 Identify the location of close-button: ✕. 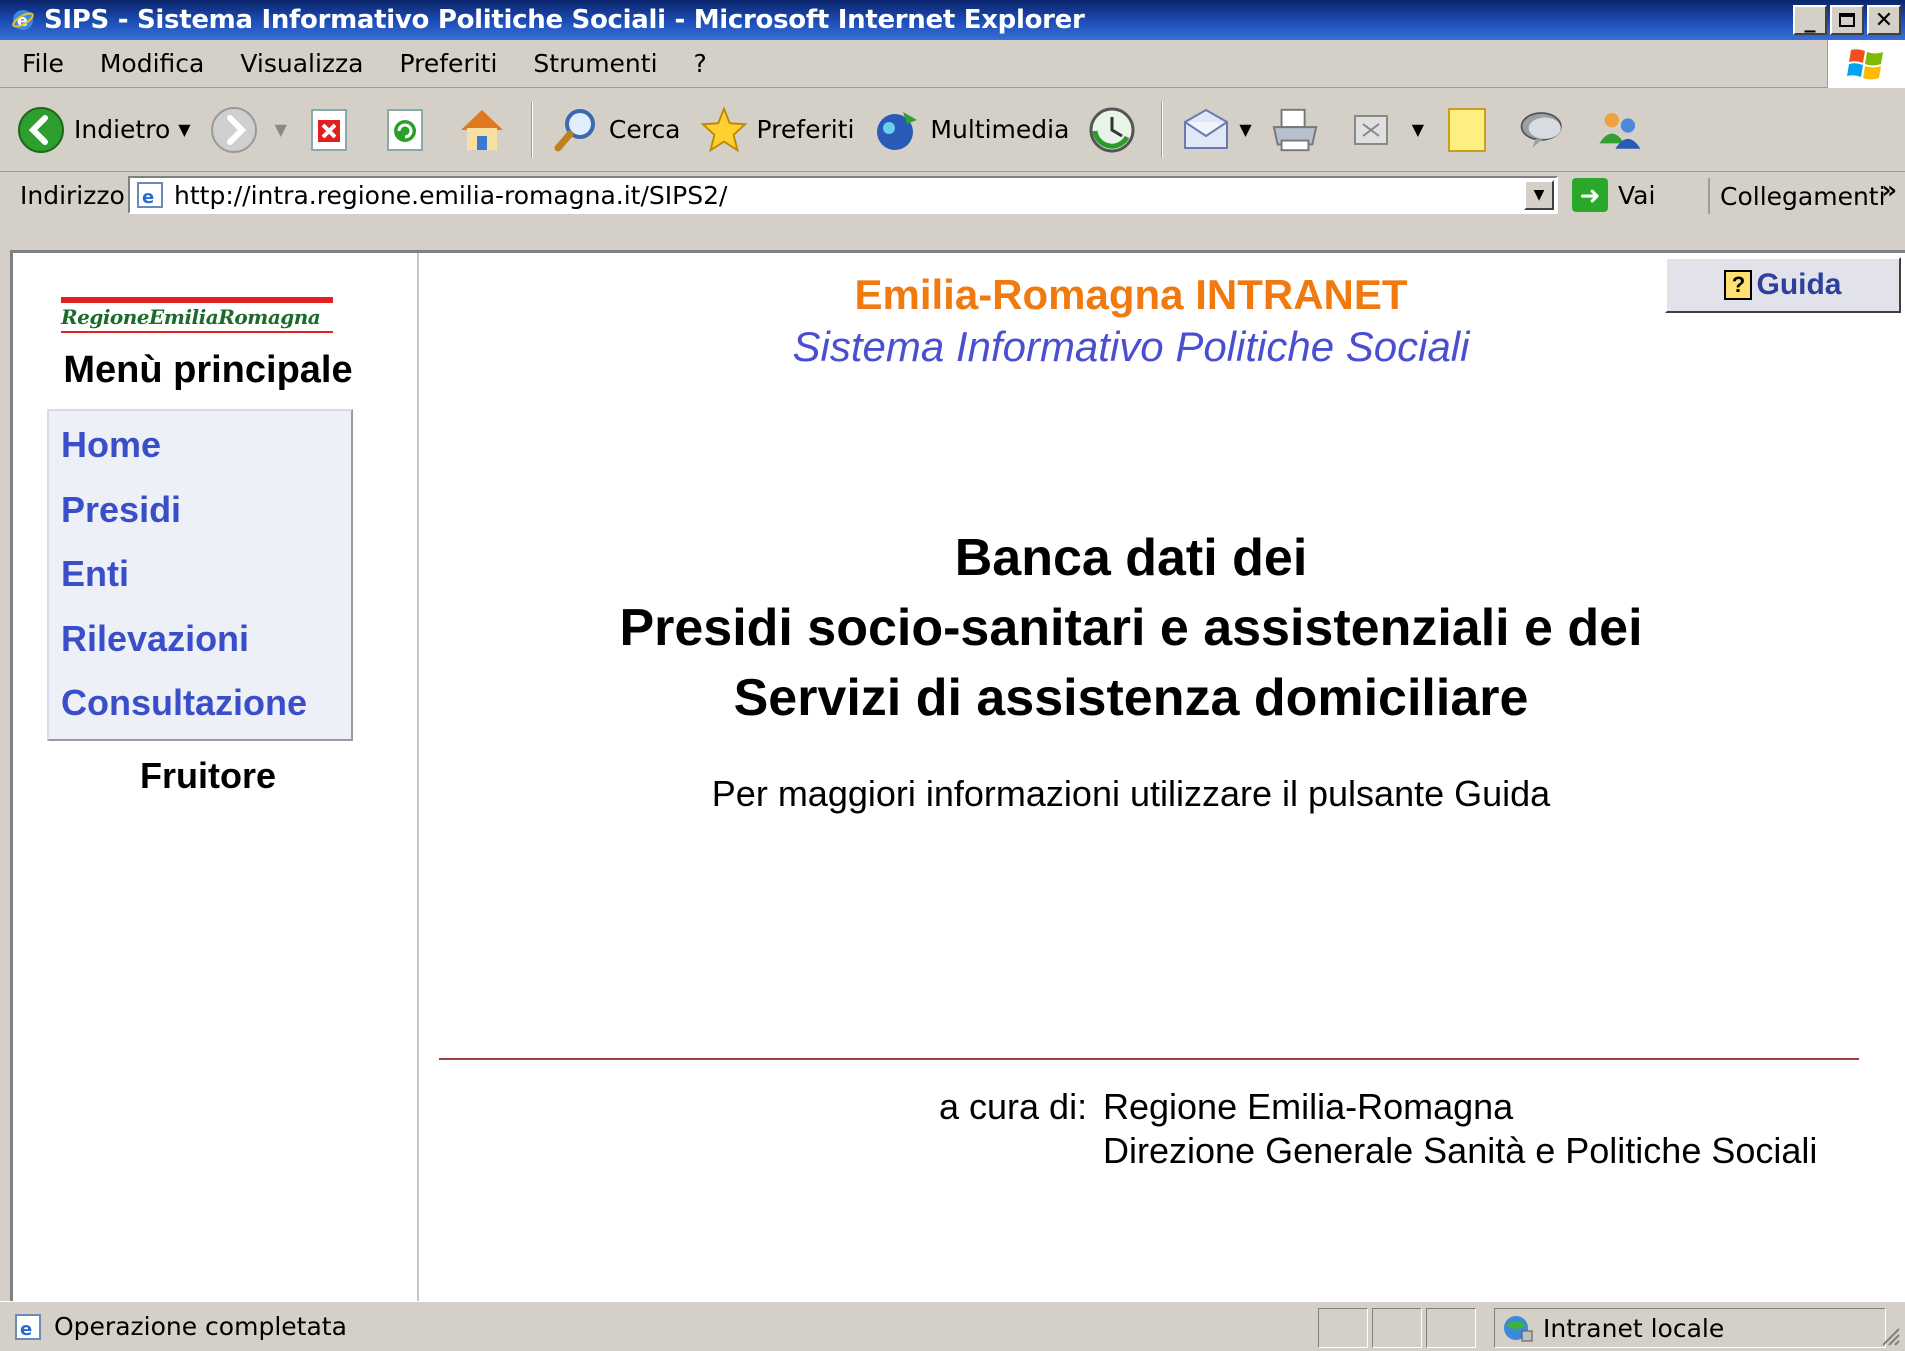
(1884, 20).